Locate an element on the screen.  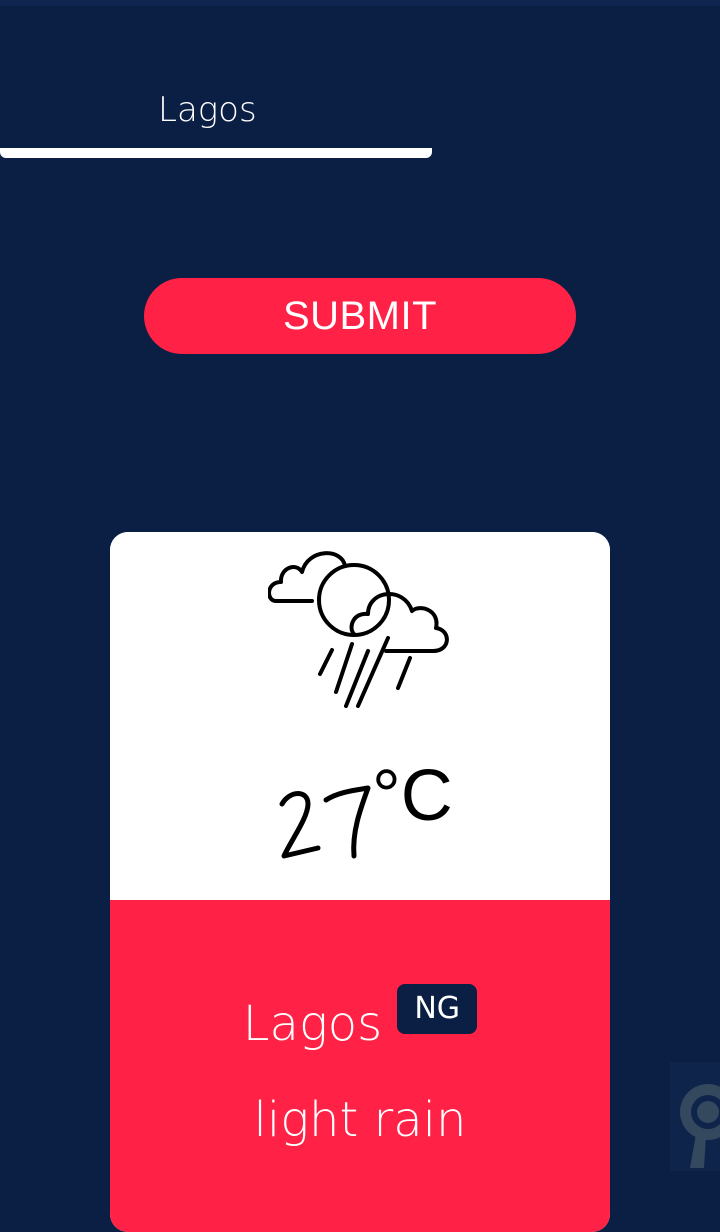
temperature-digits is located at coordinates (325, 822).